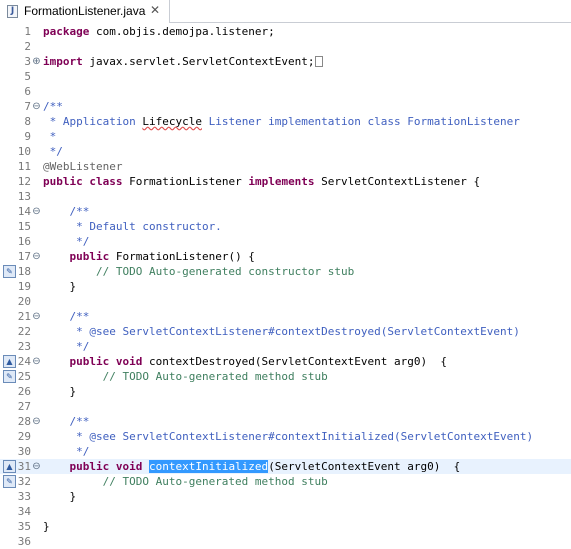 The image size is (571, 549). What do you see at coordinates (24, 496) in the screenshot?
I see `line-number: 33` at bounding box center [24, 496].